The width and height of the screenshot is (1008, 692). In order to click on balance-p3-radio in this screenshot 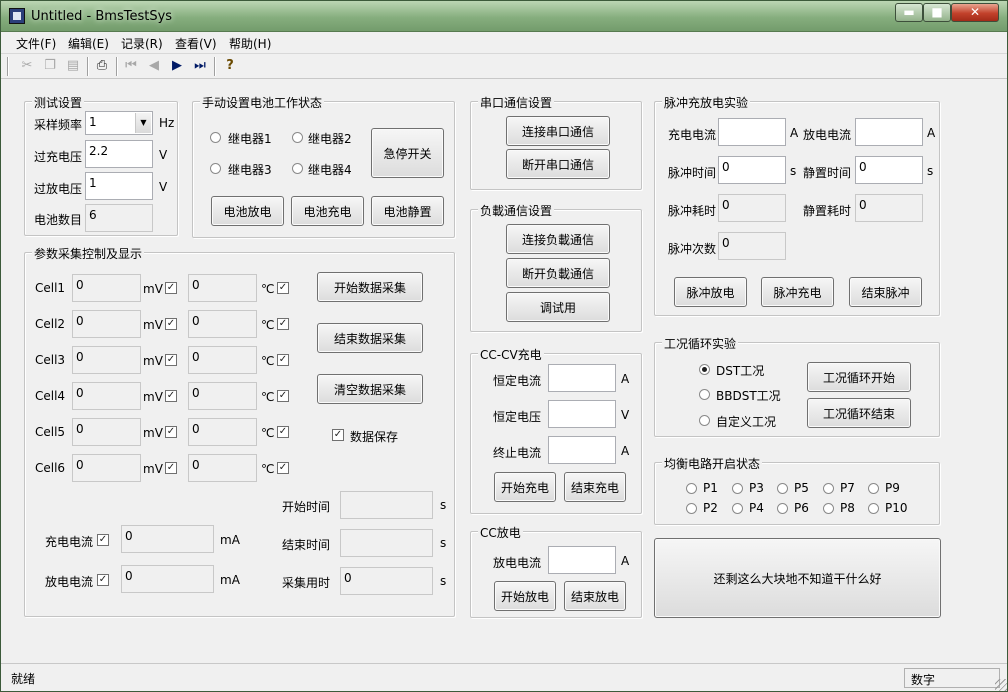, I will do `click(737, 488)`.